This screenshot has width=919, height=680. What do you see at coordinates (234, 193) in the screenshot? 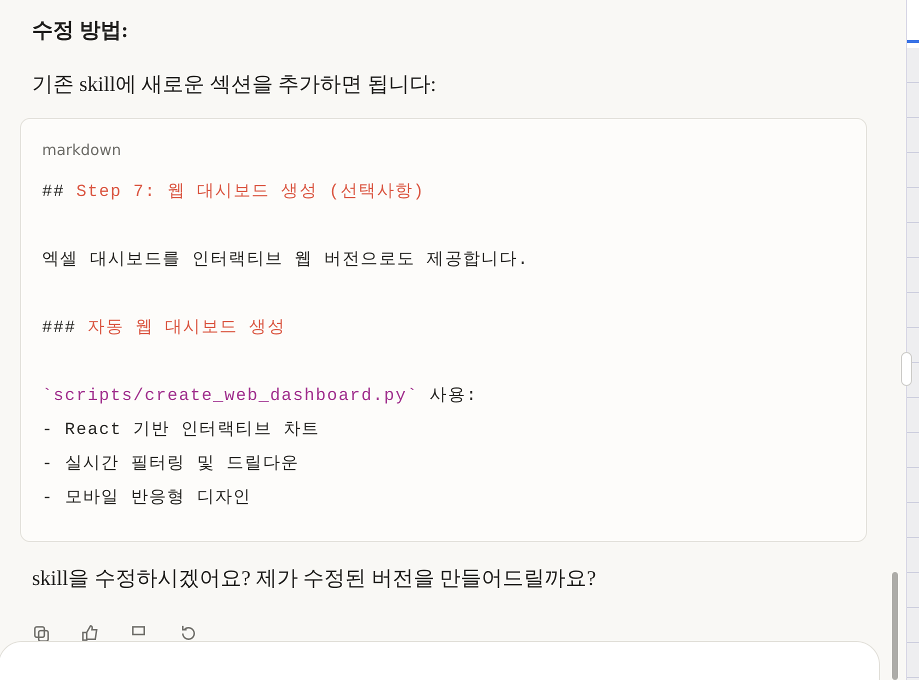
I see `code-line: ## Step 7: 웹 대시보드 생성 (선택사항)` at bounding box center [234, 193].